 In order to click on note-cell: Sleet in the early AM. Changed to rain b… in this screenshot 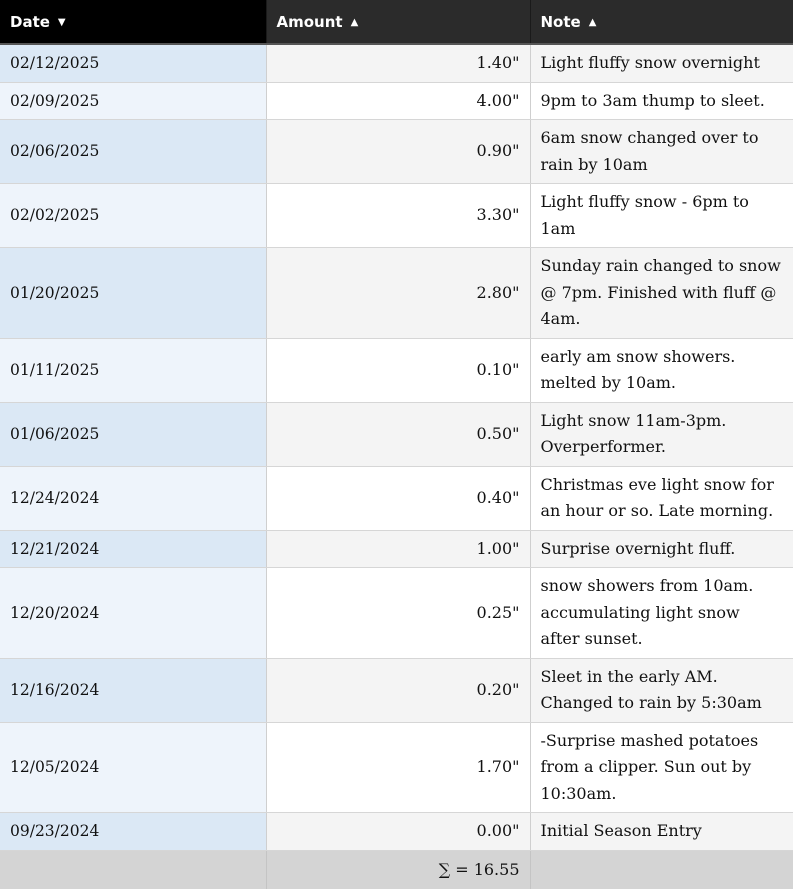, I will do `click(661, 690)`.